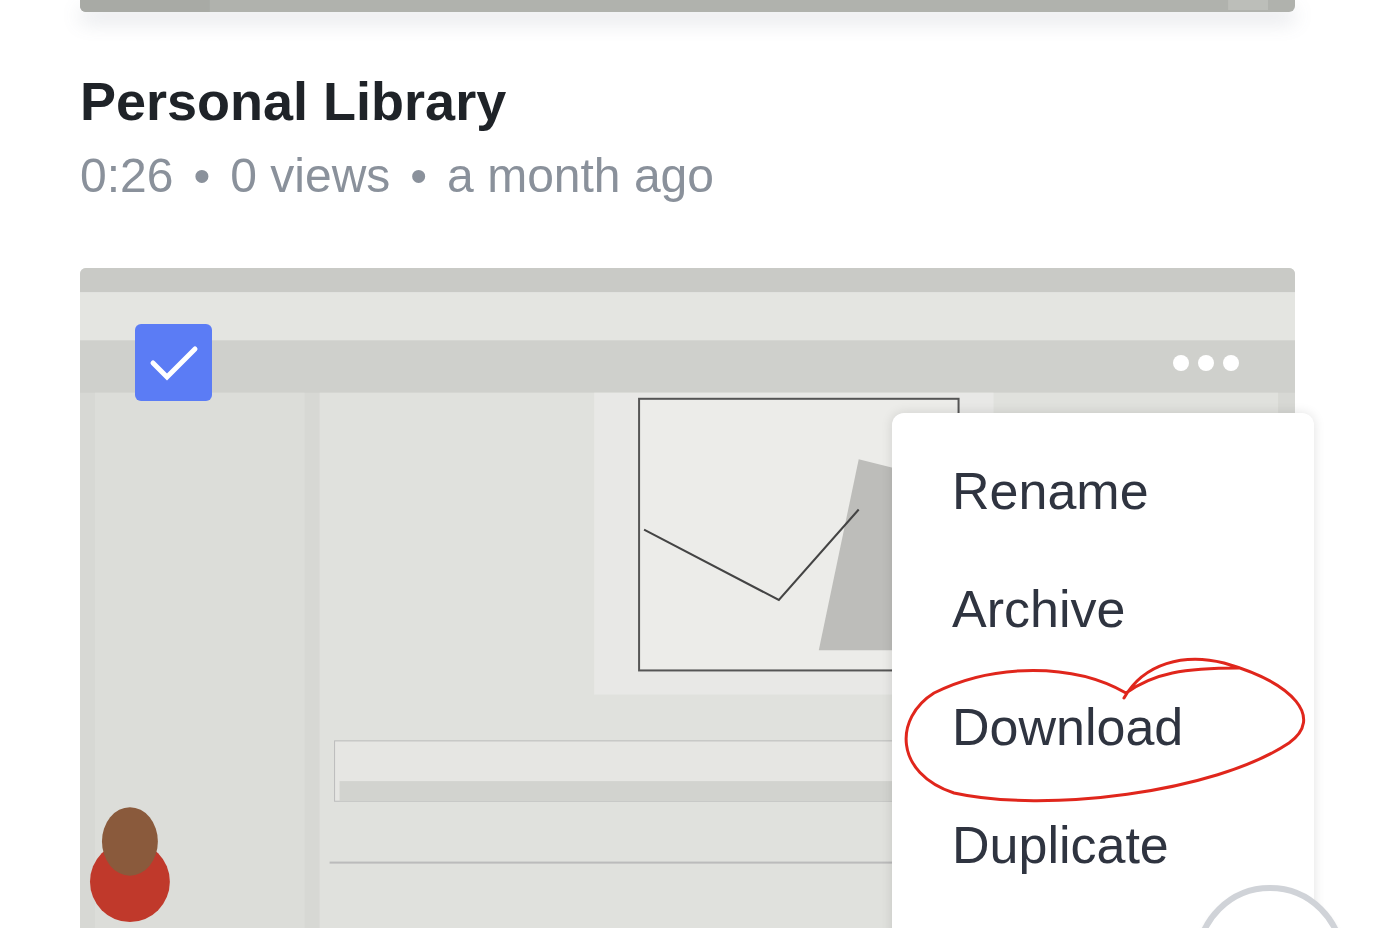  I want to click on more-icon, so click(1206, 363).